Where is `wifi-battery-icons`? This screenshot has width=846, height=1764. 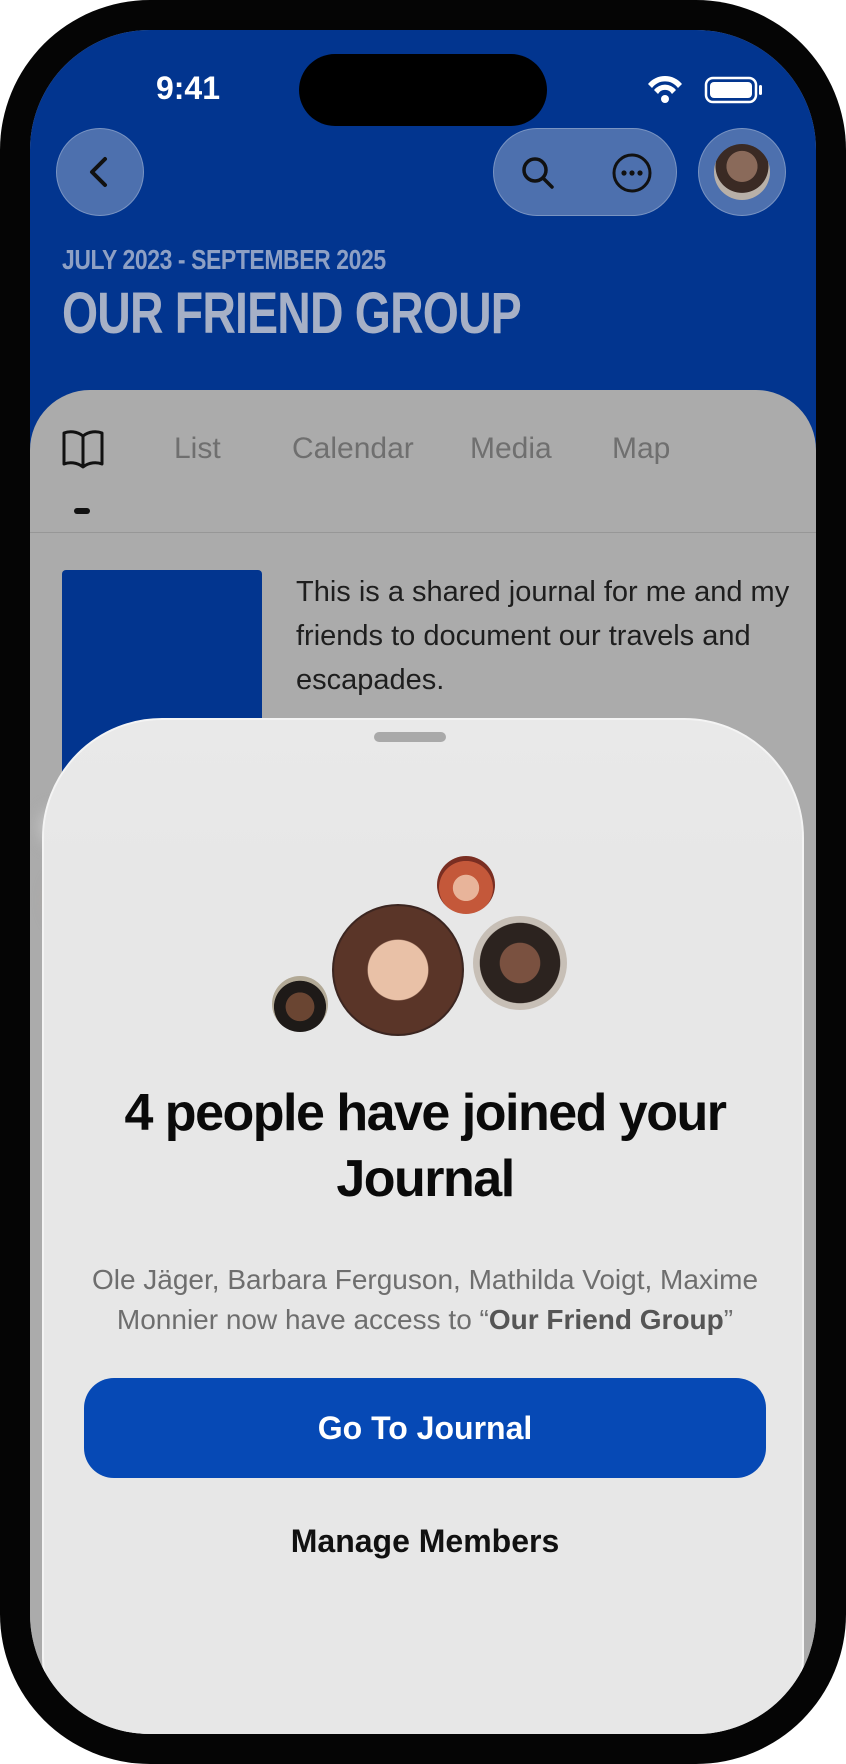 wifi-battery-icons is located at coordinates (705, 89).